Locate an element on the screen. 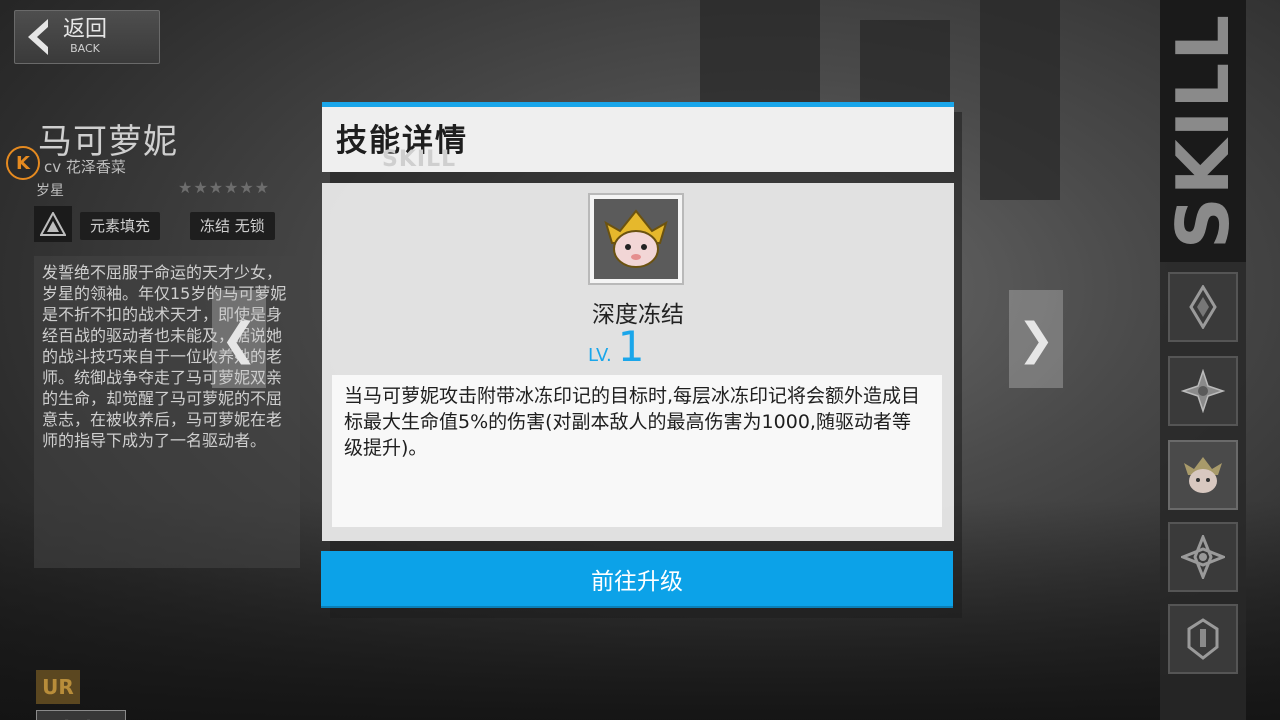 This screenshot has height=720, width=1280. back-label-zh: 返回 is located at coordinates (85, 29).